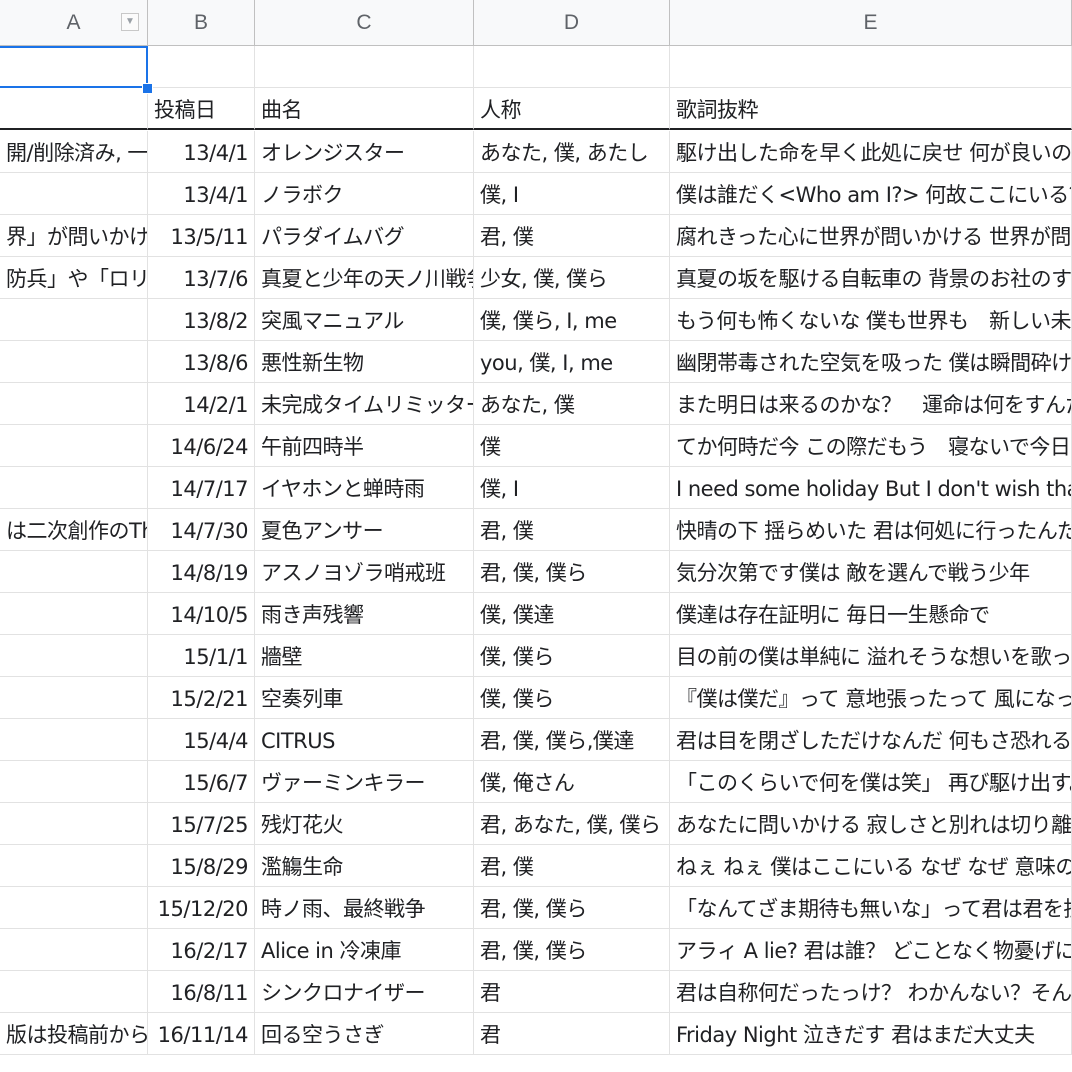 The height and width of the screenshot is (1072, 1072). I want to click on cell-date: 15/12/20, so click(201, 908).